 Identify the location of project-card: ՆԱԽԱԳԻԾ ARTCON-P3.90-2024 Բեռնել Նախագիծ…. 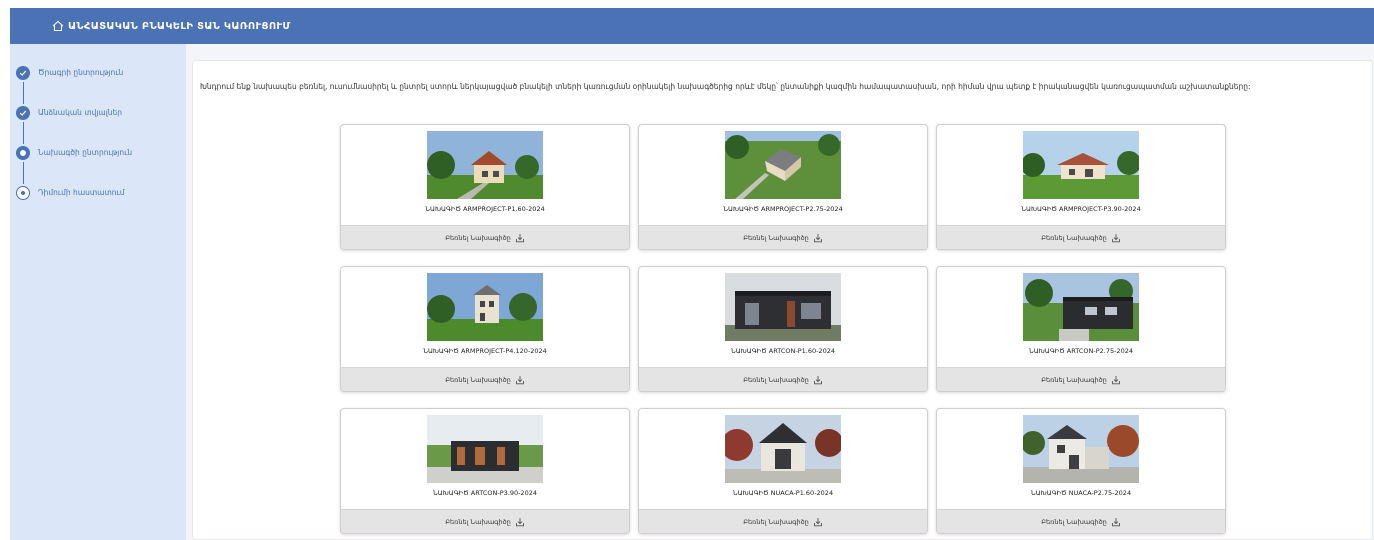
(485, 471).